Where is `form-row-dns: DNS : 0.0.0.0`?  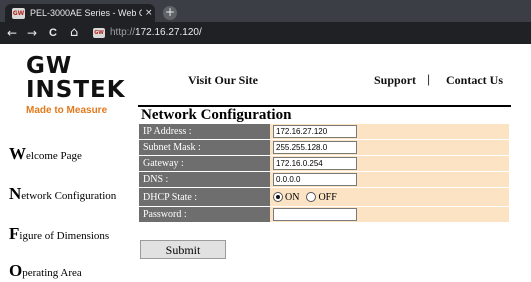
form-row-dns: DNS : 0.0.0.0 is located at coordinates (324, 180).